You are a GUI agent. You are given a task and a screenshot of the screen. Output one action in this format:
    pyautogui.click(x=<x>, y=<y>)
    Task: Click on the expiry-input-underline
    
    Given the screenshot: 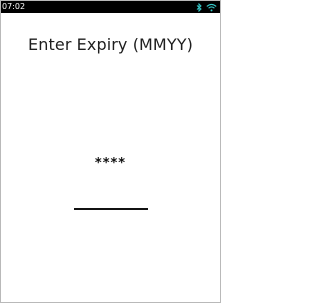 What is the action you would take?
    pyautogui.click(x=111, y=209)
    